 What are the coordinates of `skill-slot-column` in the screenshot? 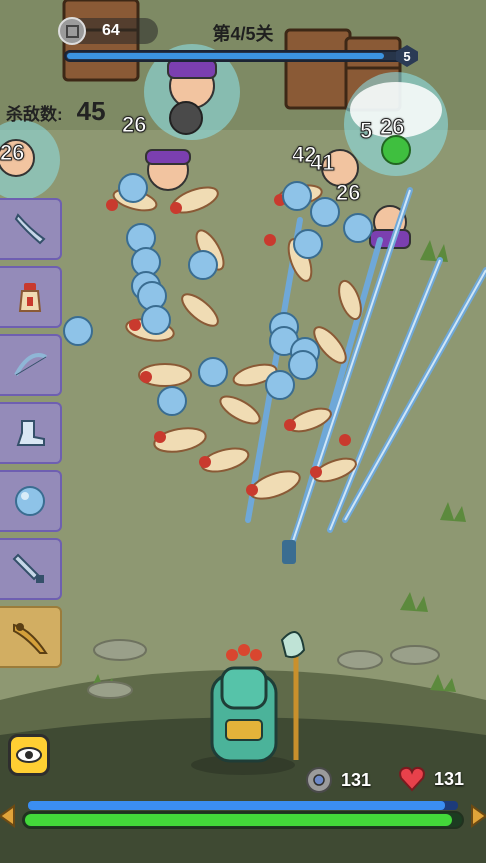 It's located at (32, 436).